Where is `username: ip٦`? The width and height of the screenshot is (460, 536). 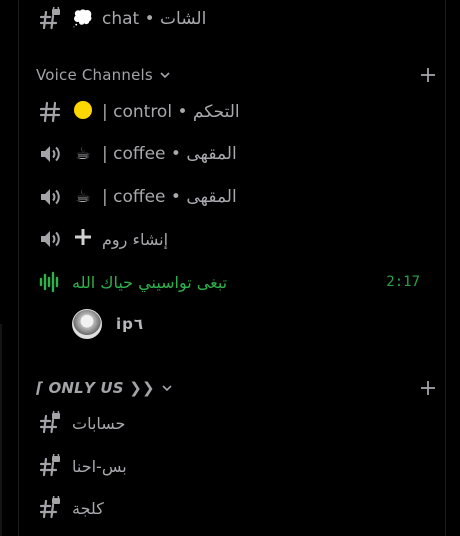
username: ip٦ is located at coordinates (130, 324).